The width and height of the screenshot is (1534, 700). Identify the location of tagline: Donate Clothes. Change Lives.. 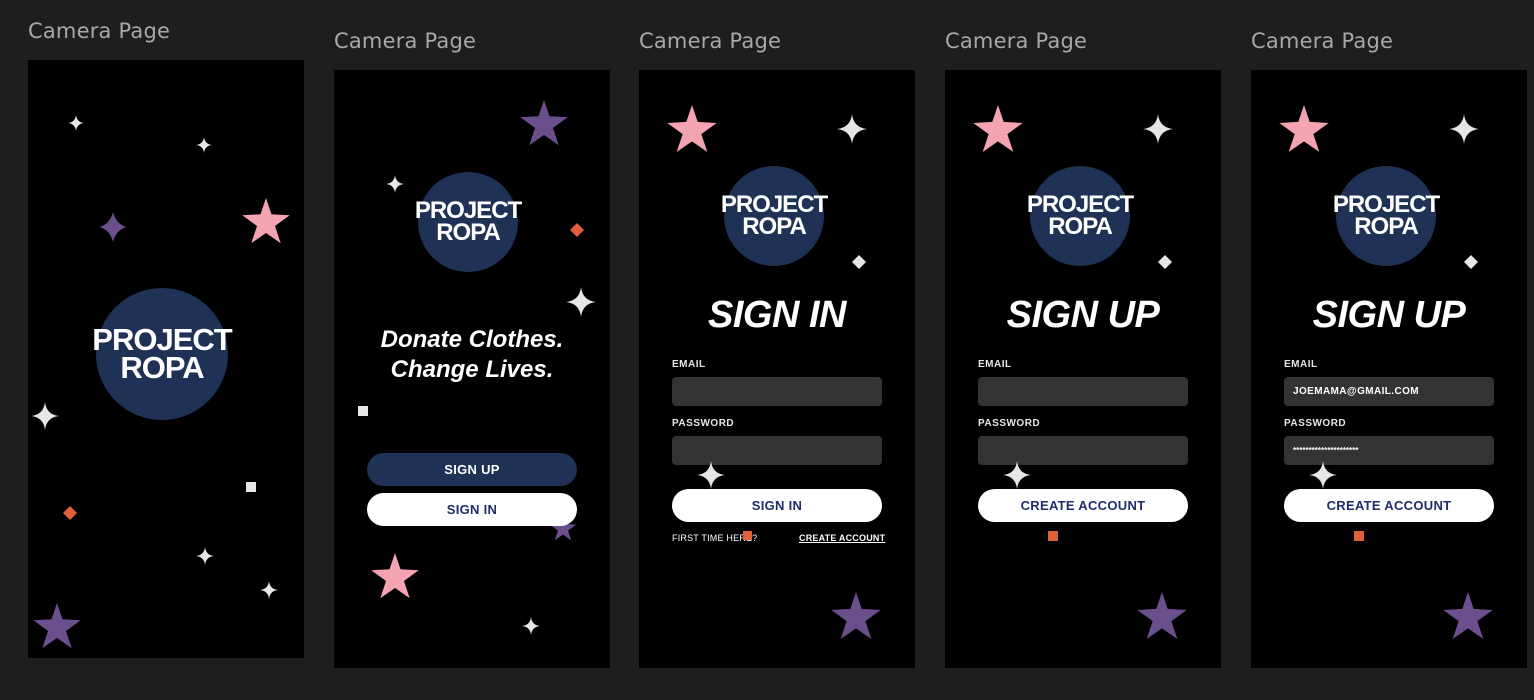
(472, 355).